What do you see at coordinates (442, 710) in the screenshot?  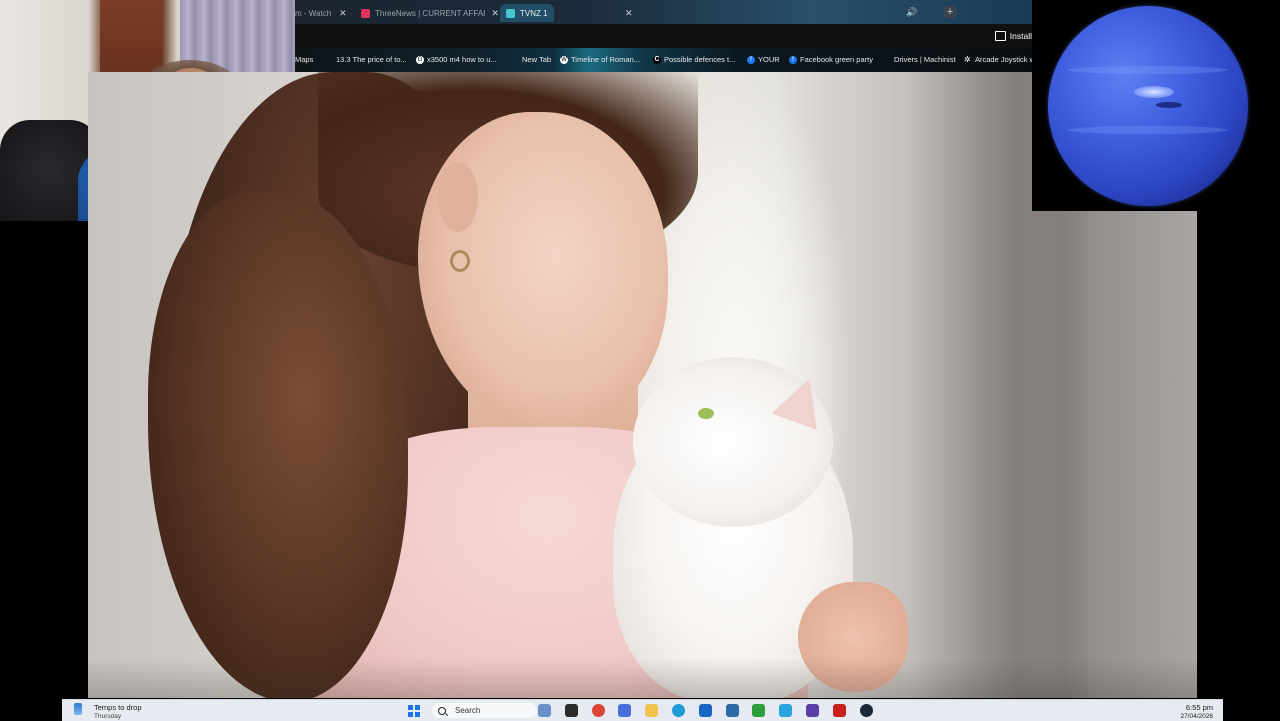 I see `search-icon` at bounding box center [442, 710].